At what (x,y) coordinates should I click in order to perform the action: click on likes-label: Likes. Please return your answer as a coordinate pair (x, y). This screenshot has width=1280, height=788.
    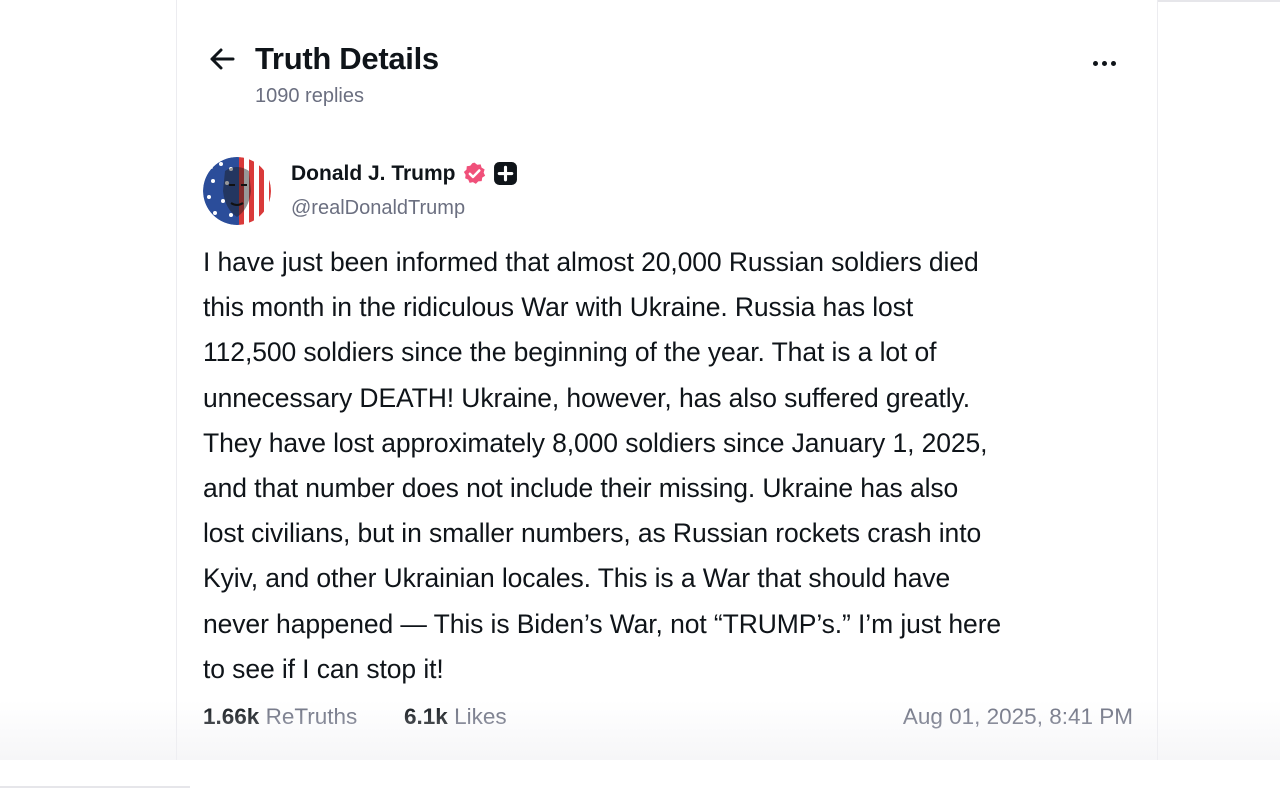
    Looking at the image, I should click on (480, 716).